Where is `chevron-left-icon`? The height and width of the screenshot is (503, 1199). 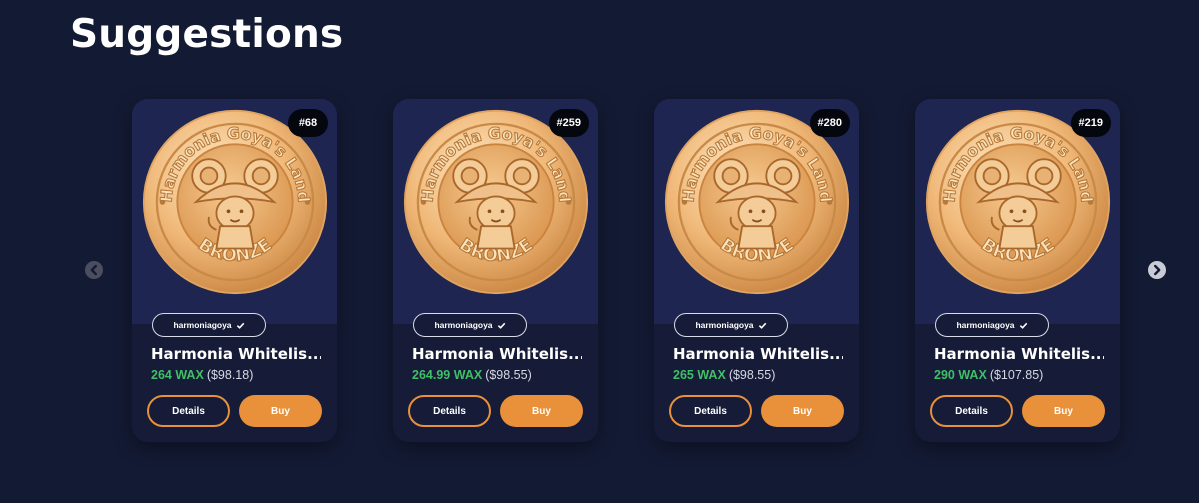 chevron-left-icon is located at coordinates (94, 270).